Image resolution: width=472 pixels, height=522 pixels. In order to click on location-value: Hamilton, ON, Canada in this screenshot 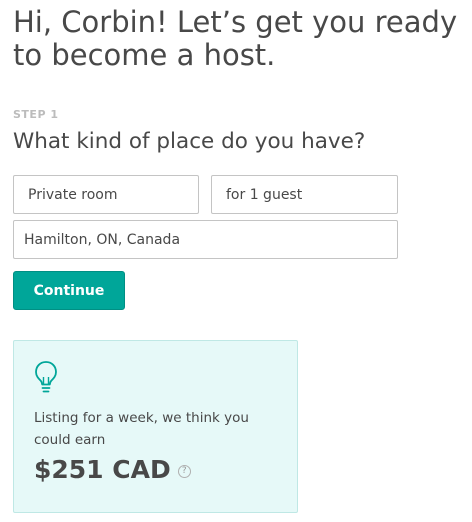, I will do `click(102, 239)`.